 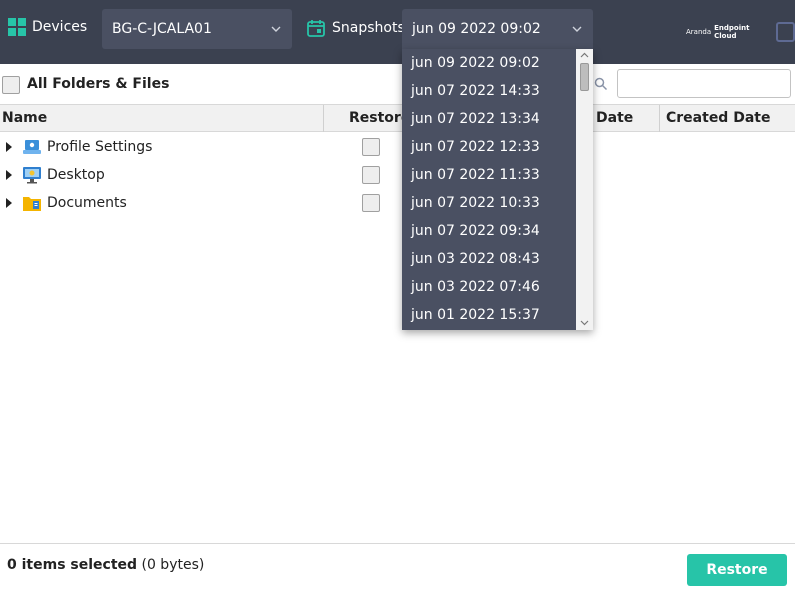 What do you see at coordinates (397, 84) in the screenshot?
I see `toolbar: All Folders & Files` at bounding box center [397, 84].